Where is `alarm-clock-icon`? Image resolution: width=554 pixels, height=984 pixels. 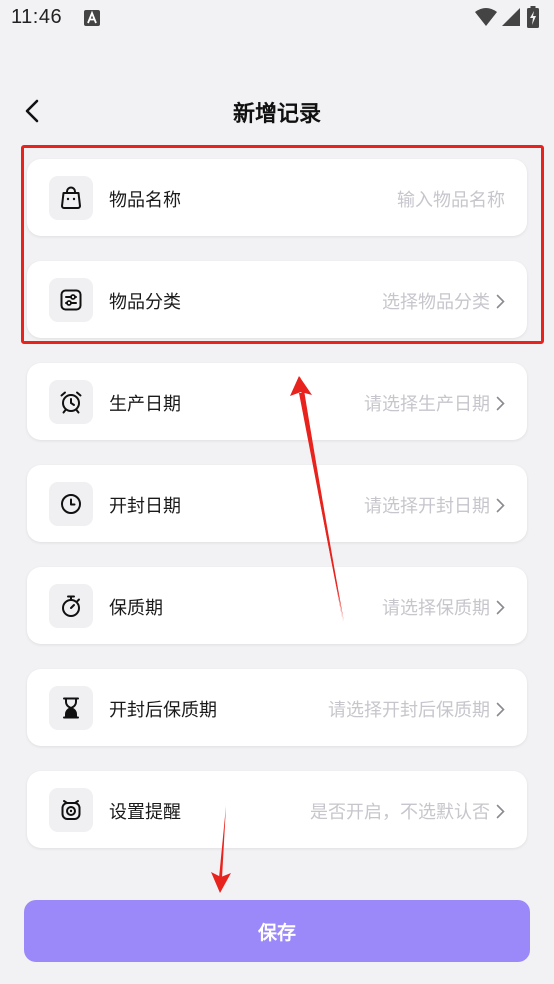 alarm-clock-icon is located at coordinates (71, 402).